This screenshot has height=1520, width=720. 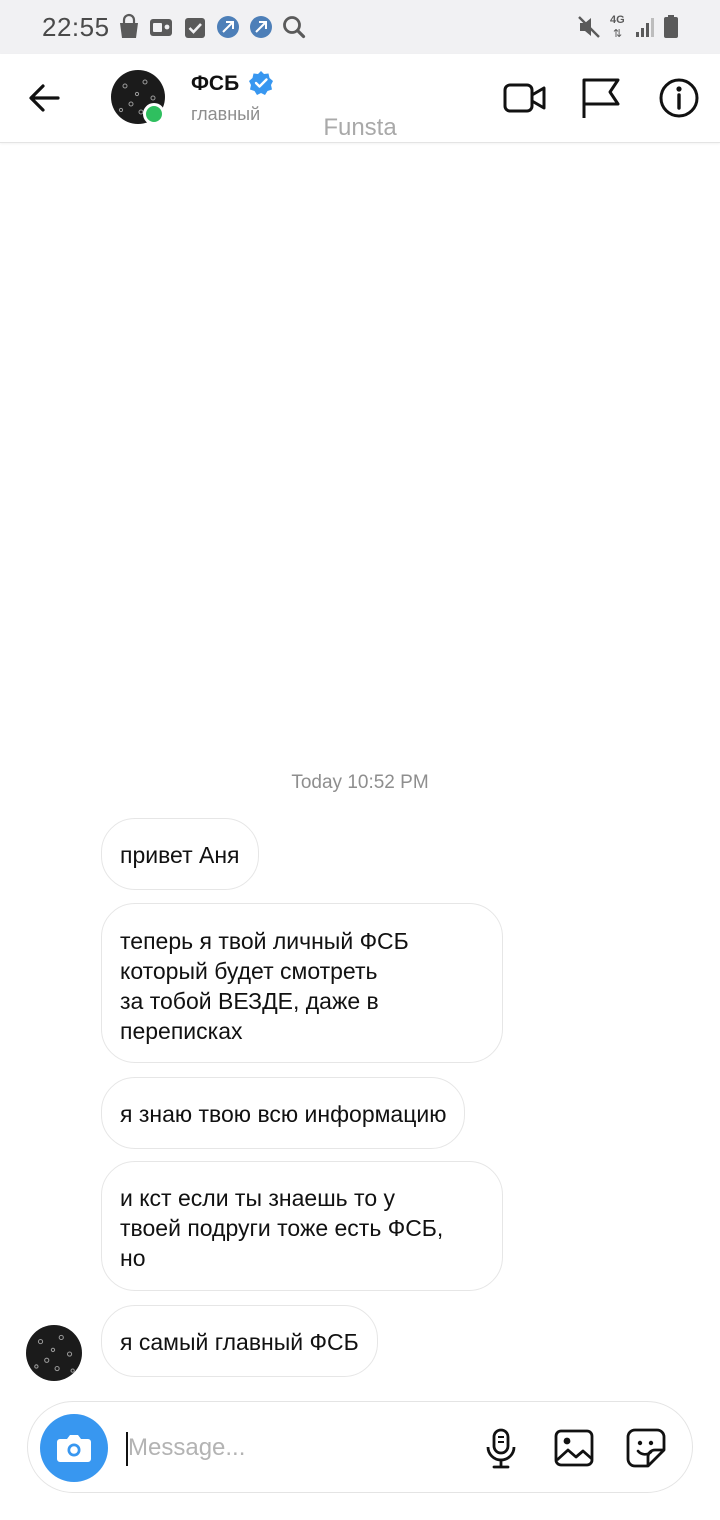 I want to click on message-composer, so click(x=360, y=1447).